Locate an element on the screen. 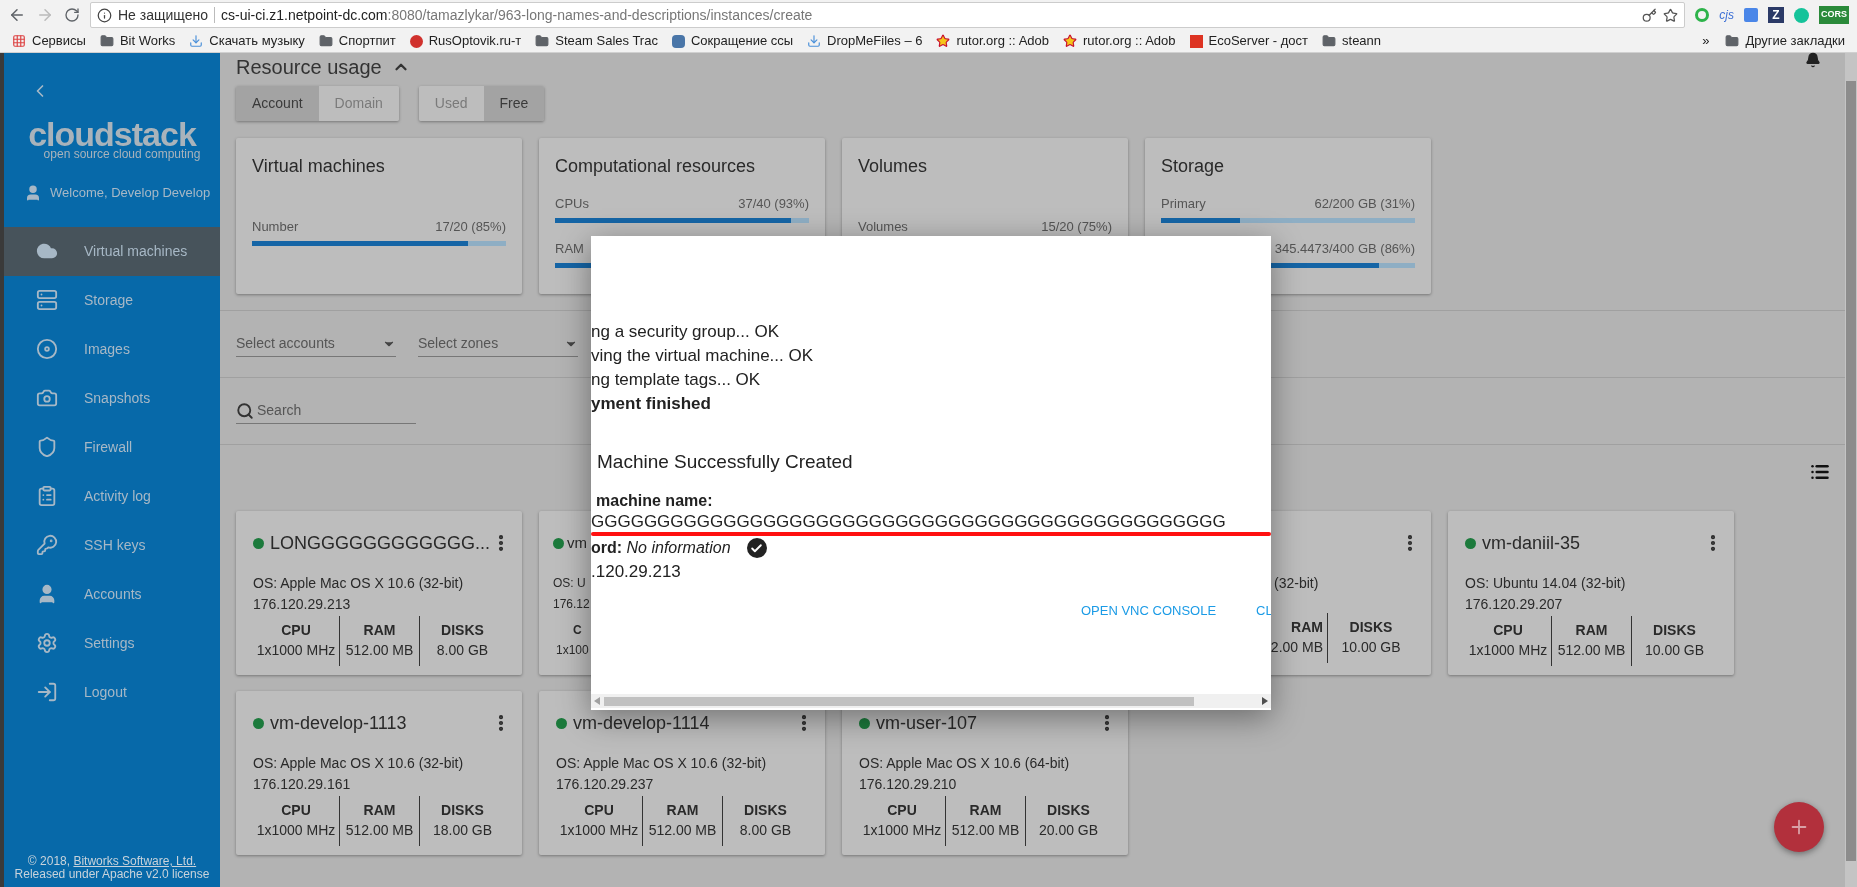  meter-reading: 37/40 (93%) is located at coordinates (773, 203).